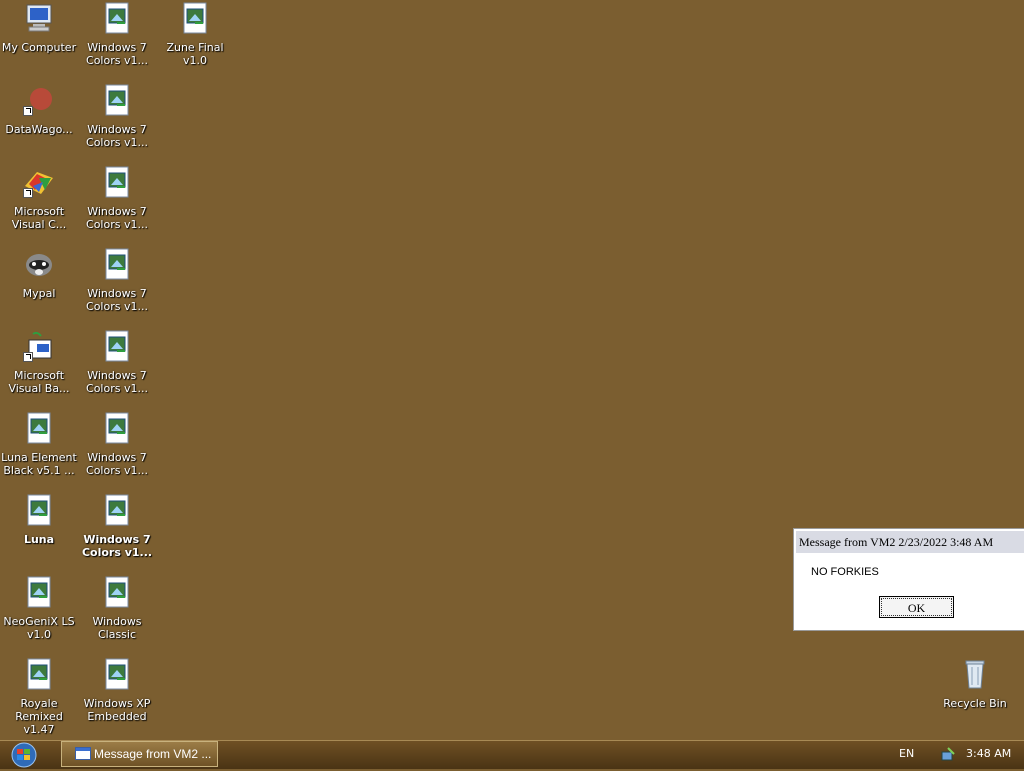 The height and width of the screenshot is (771, 1024). I want to click on visual-basic-icon, so click(39, 346).